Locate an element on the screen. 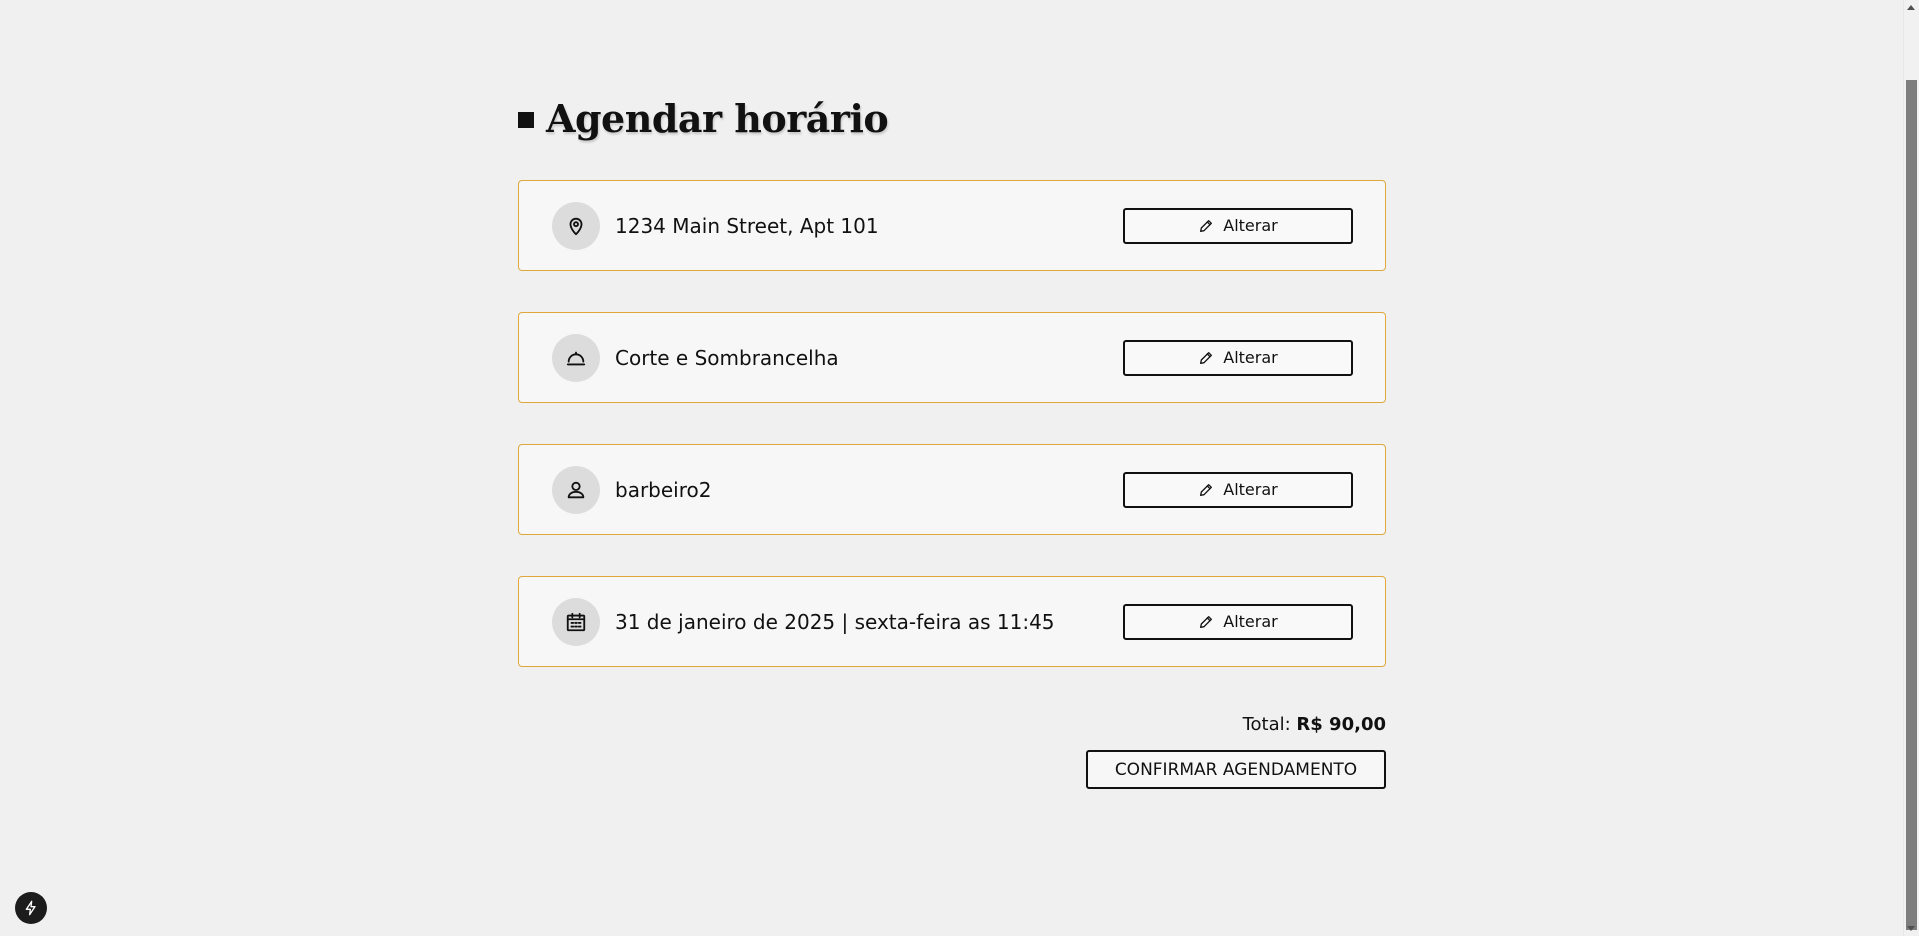 The height and width of the screenshot is (936, 1919). address-card: 1234 Main Street, Apt 101 Alterar is located at coordinates (952, 225).